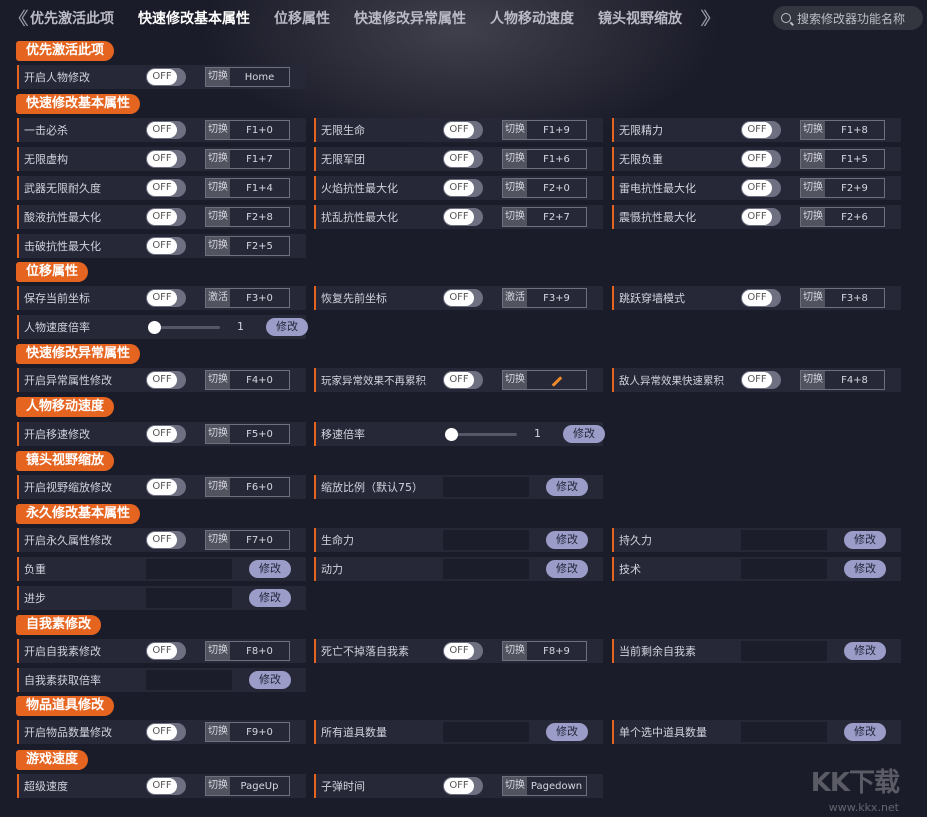 This screenshot has width=927, height=817. Describe the element at coordinates (72, 18) in the screenshot. I see `tab-priority: 优先激活此项` at that location.